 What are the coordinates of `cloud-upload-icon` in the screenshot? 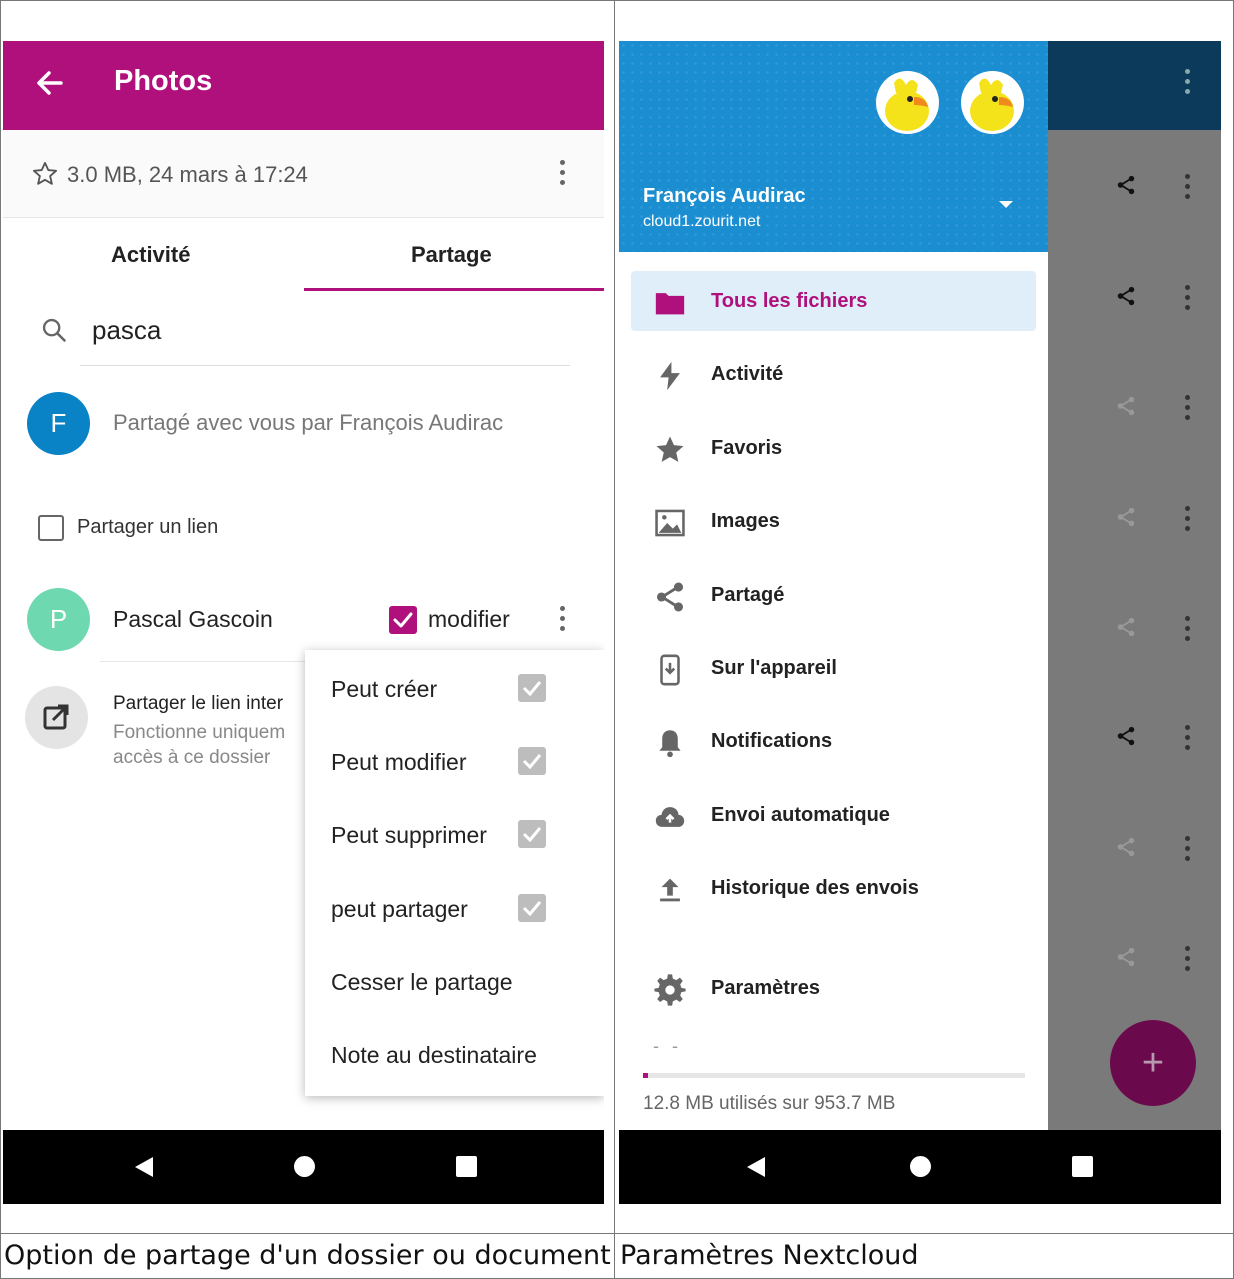 It's located at (670, 817).